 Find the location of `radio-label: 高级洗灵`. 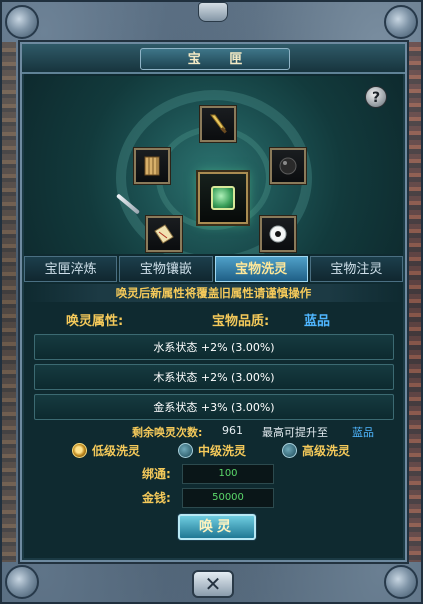

radio-label: 高级洗灵 is located at coordinates (326, 451).